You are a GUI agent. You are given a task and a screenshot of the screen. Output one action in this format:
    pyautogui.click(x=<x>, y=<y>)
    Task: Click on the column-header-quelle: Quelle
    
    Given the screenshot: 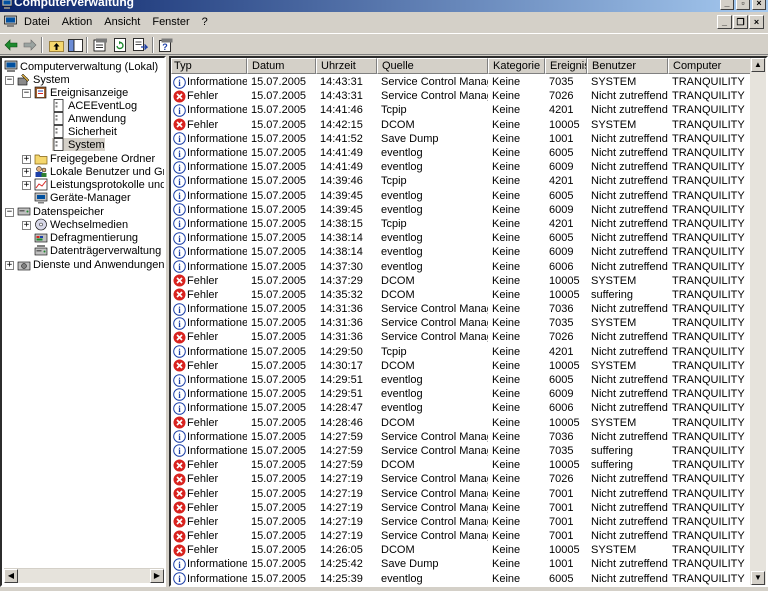 What is the action you would take?
    pyautogui.click(x=432, y=66)
    